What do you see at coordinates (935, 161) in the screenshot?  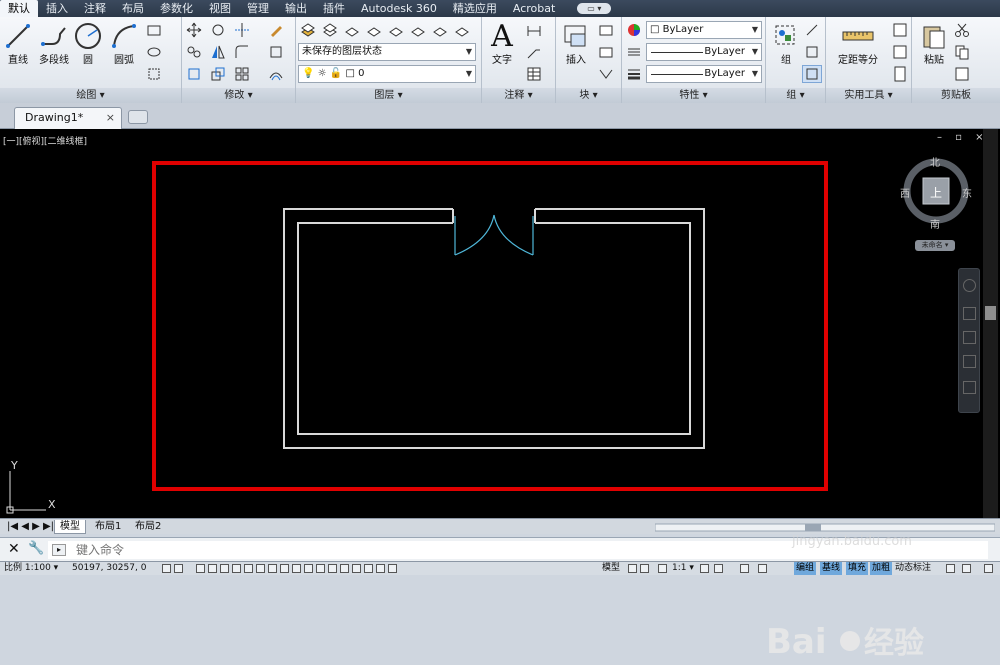 I see `viewcube-north: 北` at bounding box center [935, 161].